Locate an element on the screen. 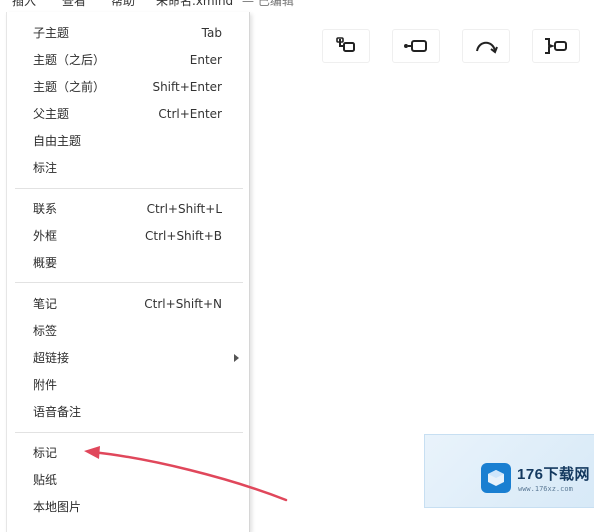 The image size is (594, 532). insert-subtopic-icon is located at coordinates (345, 44).